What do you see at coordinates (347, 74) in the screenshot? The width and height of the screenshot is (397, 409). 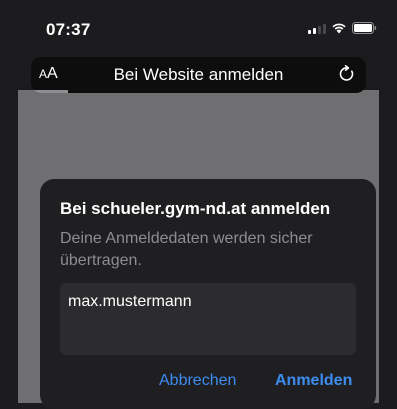 I see `reload-icon` at bounding box center [347, 74].